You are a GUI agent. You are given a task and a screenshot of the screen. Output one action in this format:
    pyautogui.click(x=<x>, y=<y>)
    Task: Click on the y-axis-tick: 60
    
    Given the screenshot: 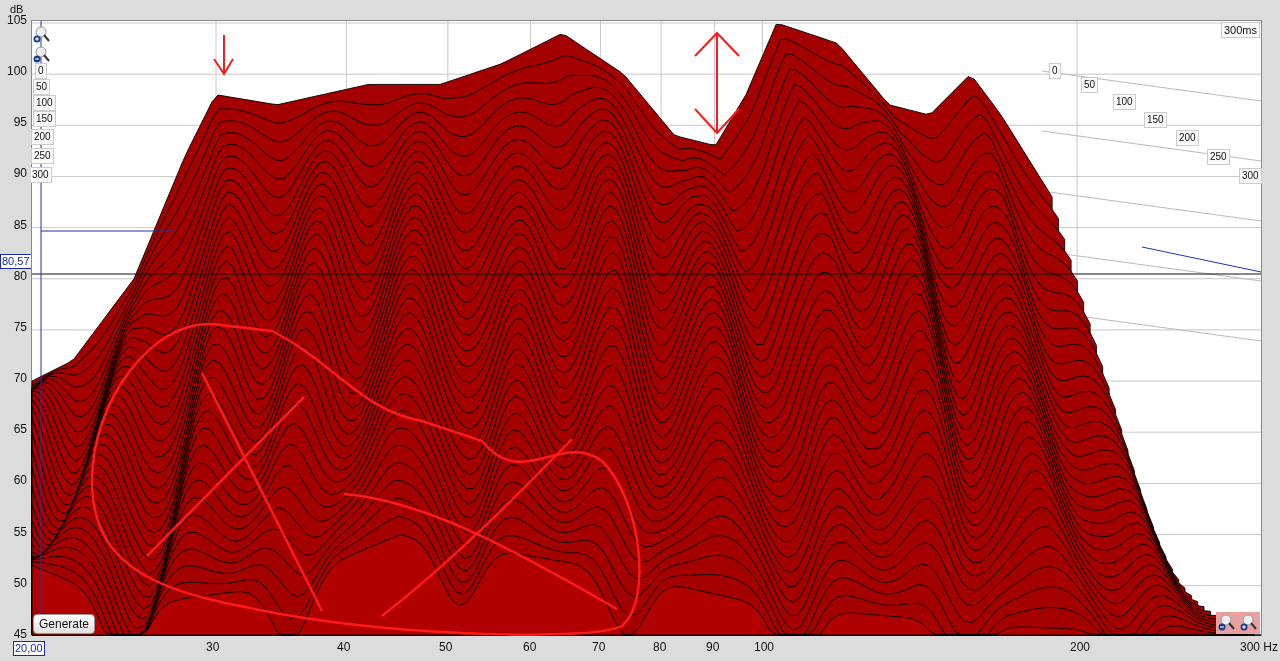 What is the action you would take?
    pyautogui.click(x=20, y=480)
    